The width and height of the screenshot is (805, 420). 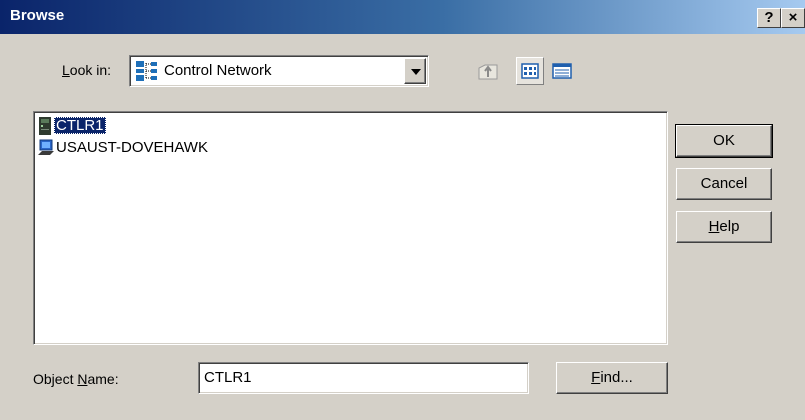 What do you see at coordinates (279, 71) in the screenshot?
I see `lookin-dropdown: Control Network` at bounding box center [279, 71].